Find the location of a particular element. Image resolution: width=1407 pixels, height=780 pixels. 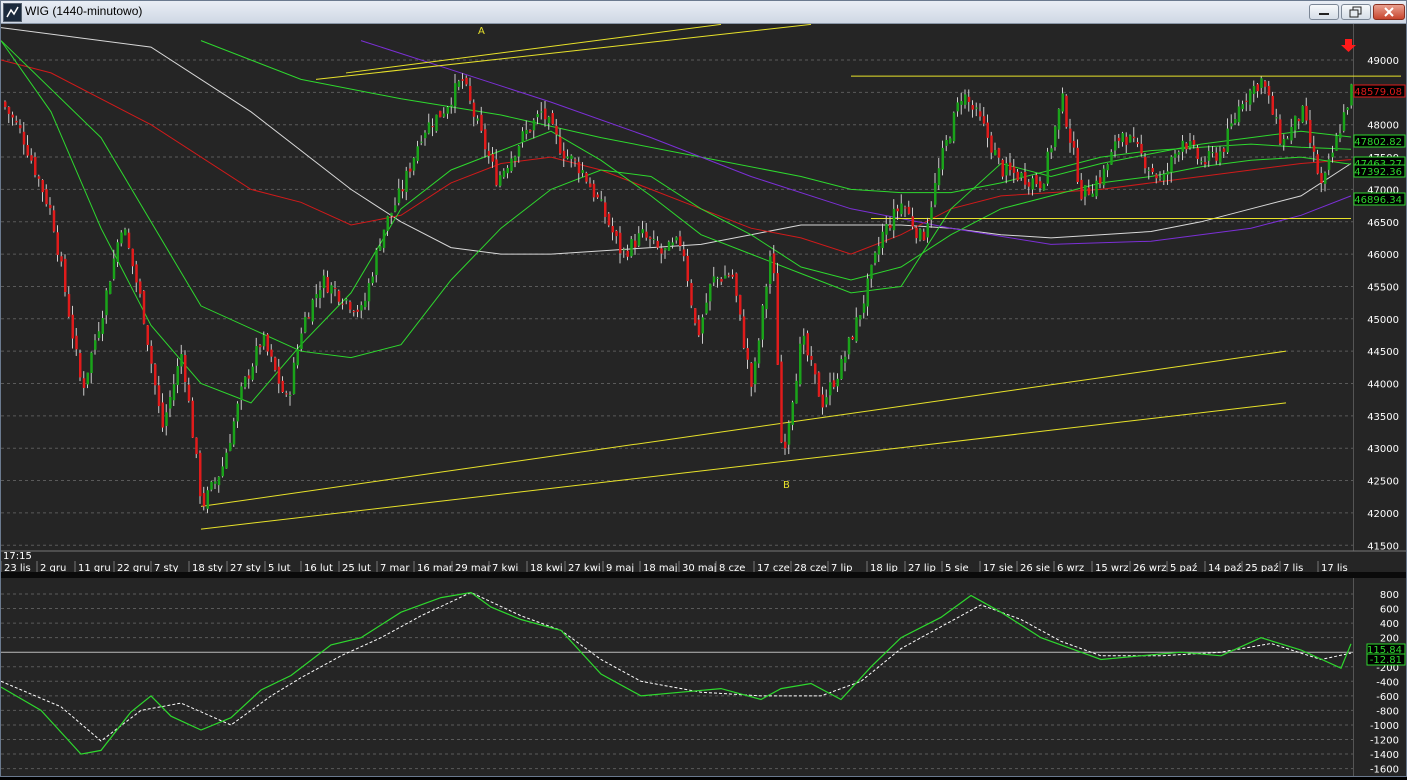

osc-y-tick-label: 200 is located at coordinates (1389, 639).